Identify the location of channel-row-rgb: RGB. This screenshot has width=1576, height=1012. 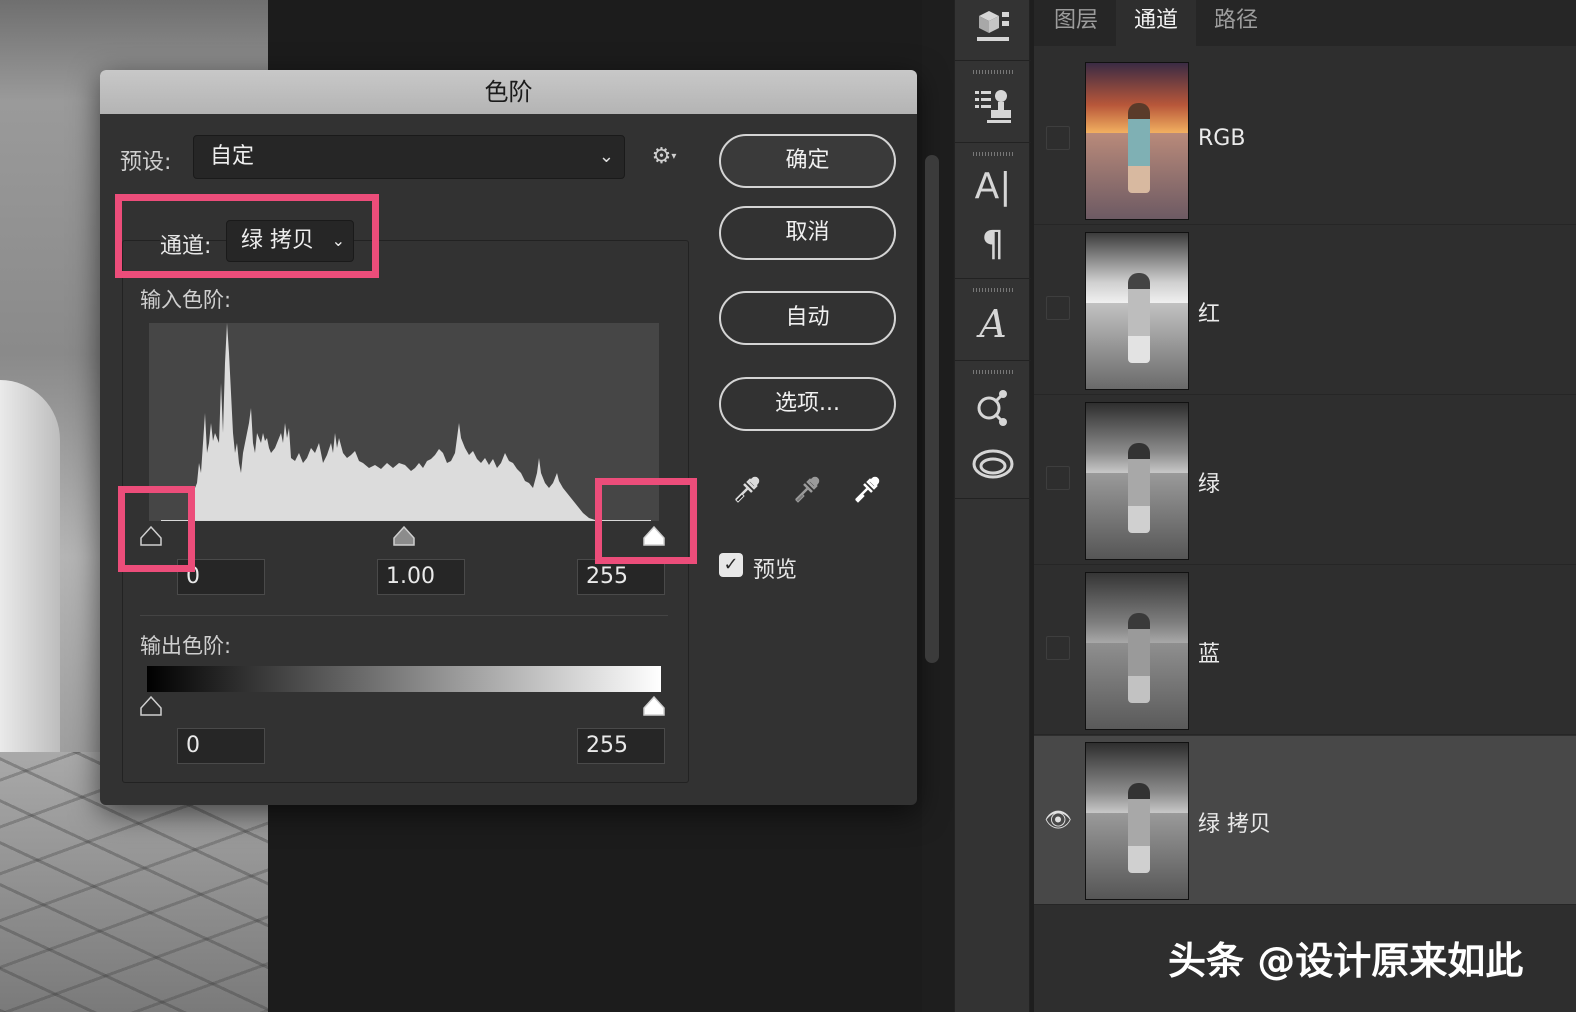
(1305, 140).